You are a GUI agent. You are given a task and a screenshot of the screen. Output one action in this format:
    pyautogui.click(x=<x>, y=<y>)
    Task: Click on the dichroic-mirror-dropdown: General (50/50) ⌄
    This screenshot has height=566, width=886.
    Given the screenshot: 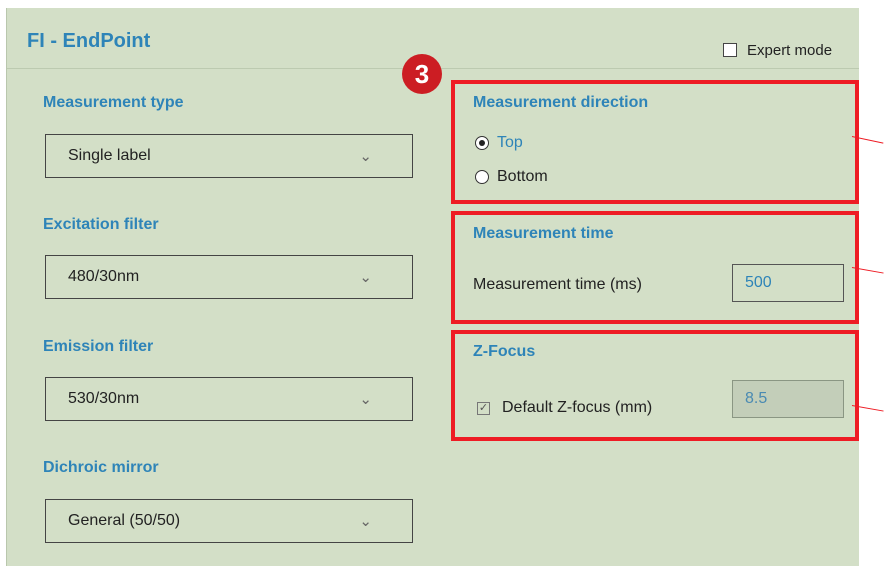 What is the action you would take?
    pyautogui.click(x=229, y=521)
    